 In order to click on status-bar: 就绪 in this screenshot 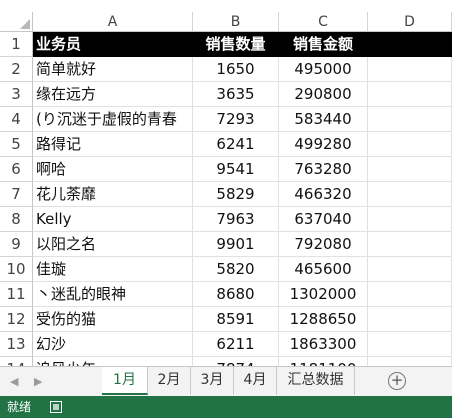, I will do `click(226, 407)`.